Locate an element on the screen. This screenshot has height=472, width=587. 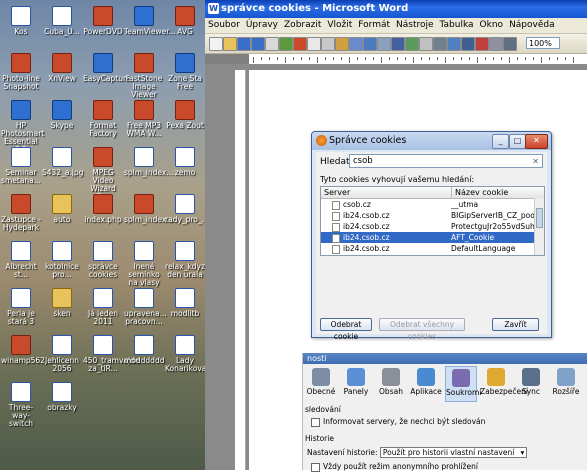
remove-cookie-button: Odebrat cookie is located at coordinates (346, 329).